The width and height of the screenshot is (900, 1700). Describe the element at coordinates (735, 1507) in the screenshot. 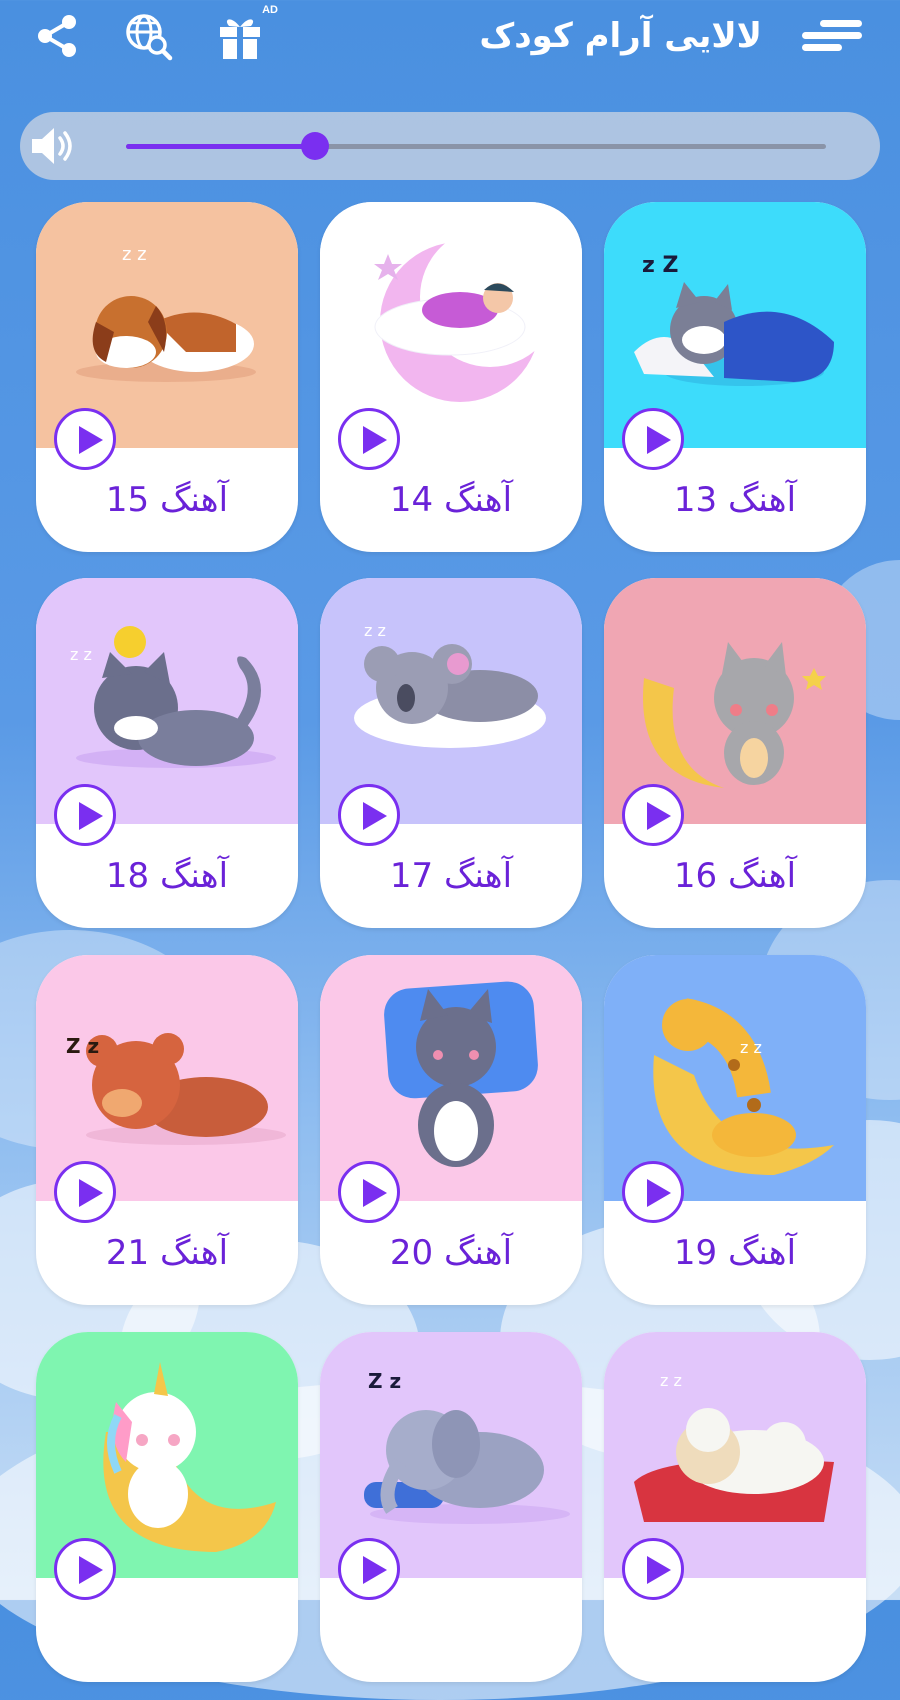

I see `song-card: z z` at that location.